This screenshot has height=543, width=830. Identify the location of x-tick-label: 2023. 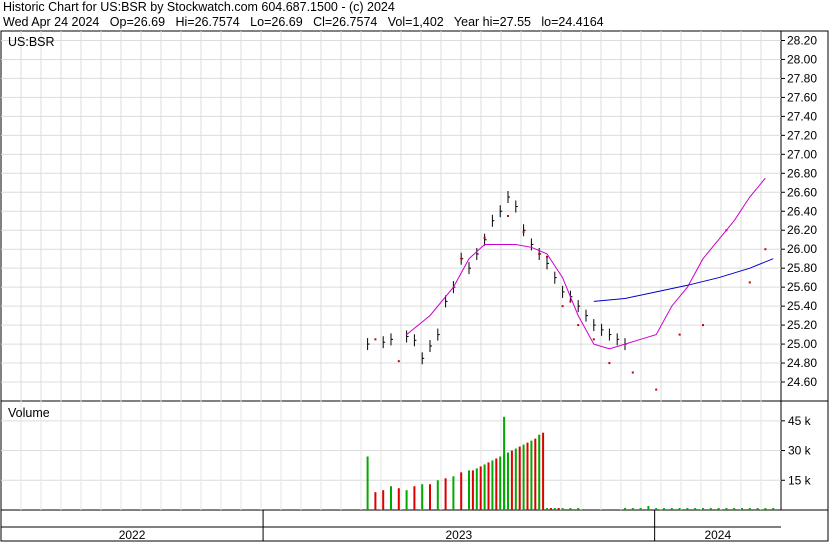
(459, 535).